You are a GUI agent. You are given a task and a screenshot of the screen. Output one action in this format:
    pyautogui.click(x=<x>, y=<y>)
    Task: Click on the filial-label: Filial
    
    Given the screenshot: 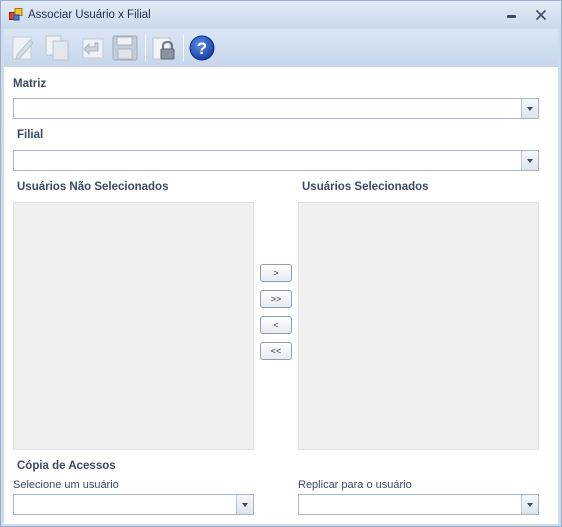 What is the action you would take?
    pyautogui.click(x=30, y=135)
    